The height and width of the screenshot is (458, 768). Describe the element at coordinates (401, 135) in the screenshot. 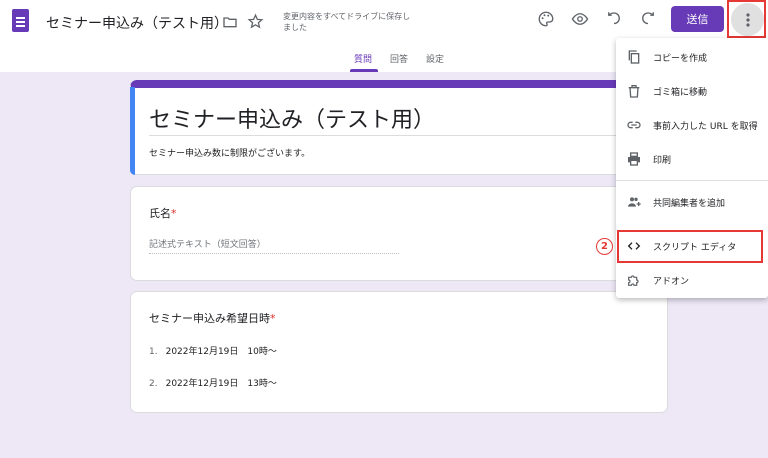

I see `title-underline` at that location.